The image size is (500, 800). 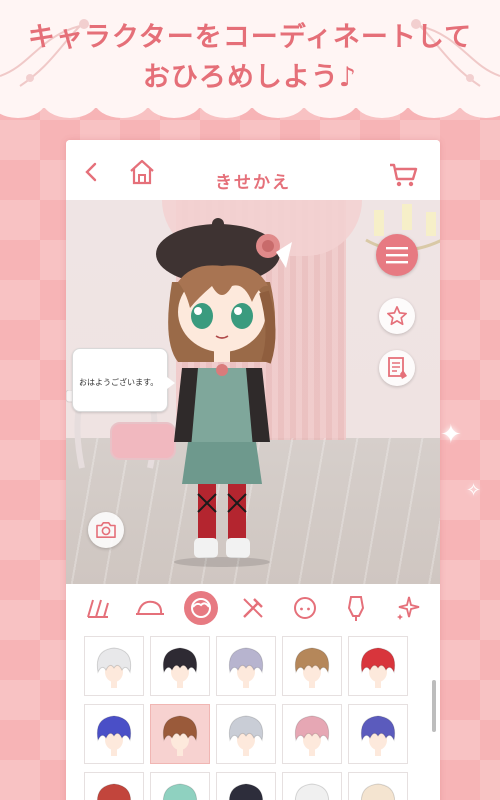 I want to click on favorite-button, so click(x=397, y=316).